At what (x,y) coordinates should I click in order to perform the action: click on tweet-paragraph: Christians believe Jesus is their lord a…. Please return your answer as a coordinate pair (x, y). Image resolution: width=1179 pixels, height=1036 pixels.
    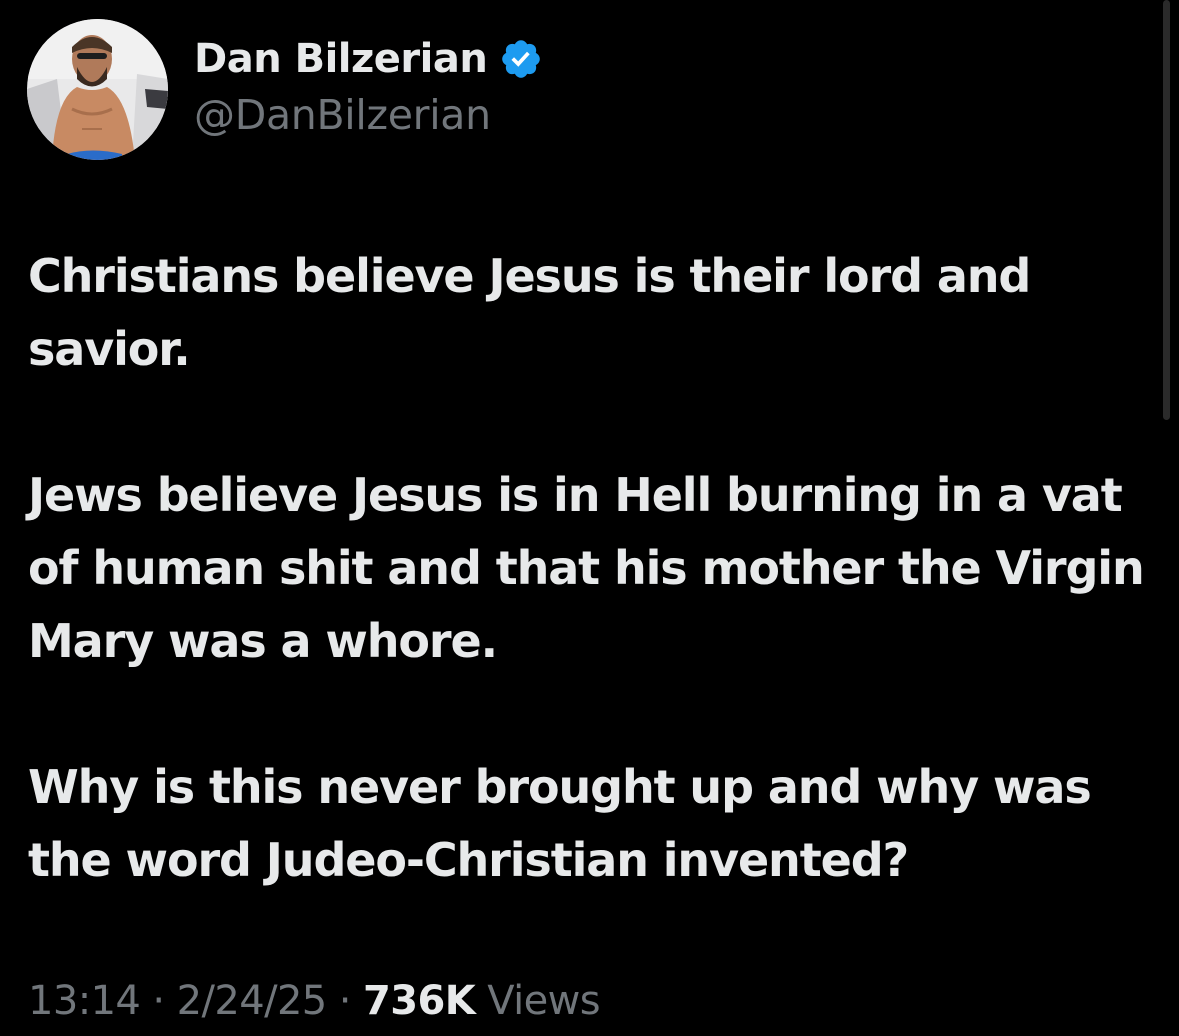
    Looking at the image, I should click on (529, 312).